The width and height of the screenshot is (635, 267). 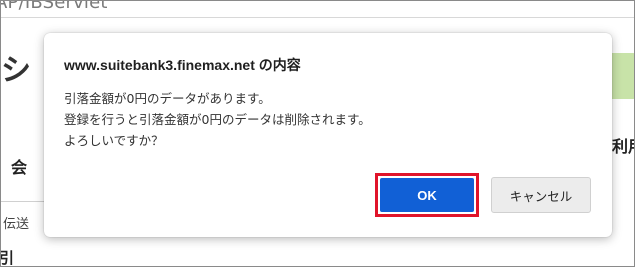 I want to click on cancel-button: キャンセル, so click(x=541, y=195).